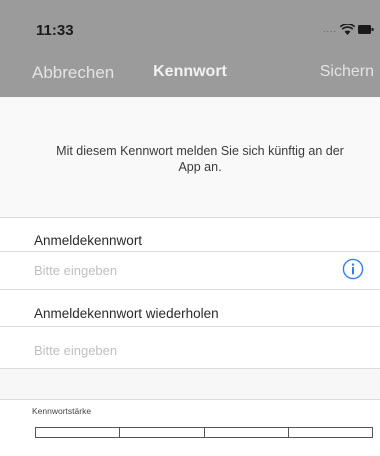 The height and width of the screenshot is (456, 380). What do you see at coordinates (62, 411) in the screenshot?
I see `strength-label: Kennwortstärke` at bounding box center [62, 411].